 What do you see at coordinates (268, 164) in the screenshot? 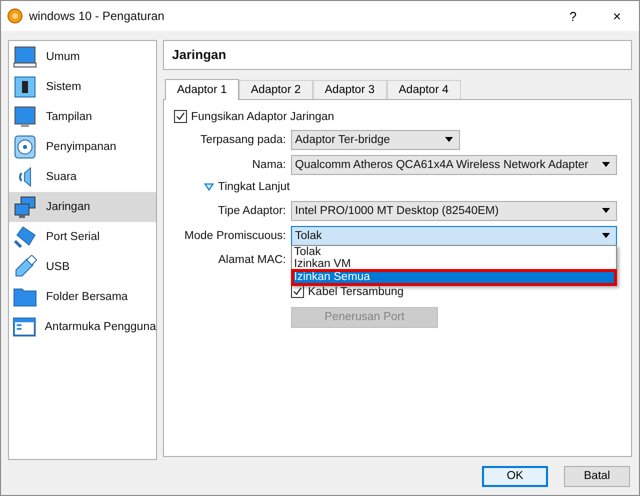
I see `field-label: Nama:` at bounding box center [268, 164].